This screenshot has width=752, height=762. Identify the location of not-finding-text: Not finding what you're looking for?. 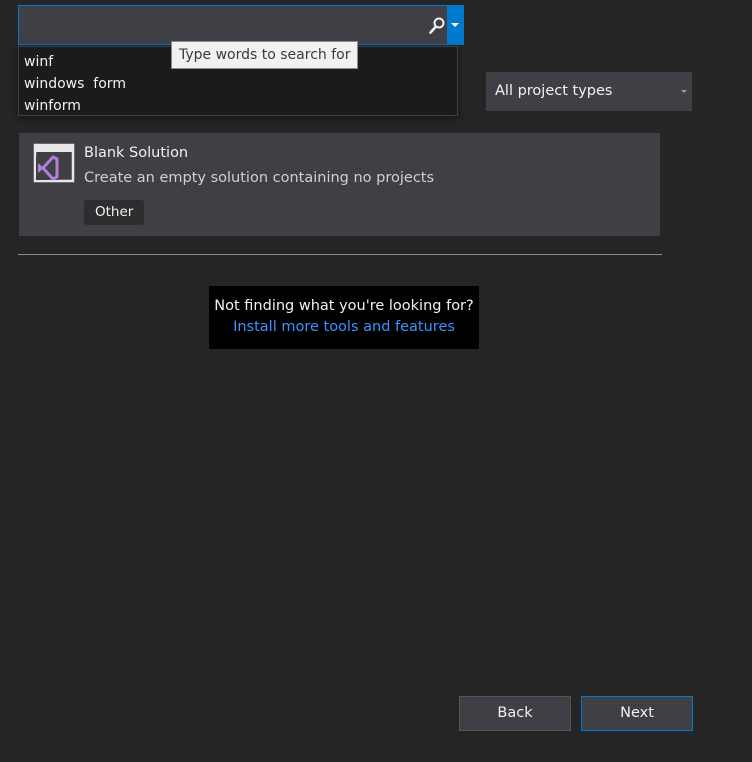
(344, 306).